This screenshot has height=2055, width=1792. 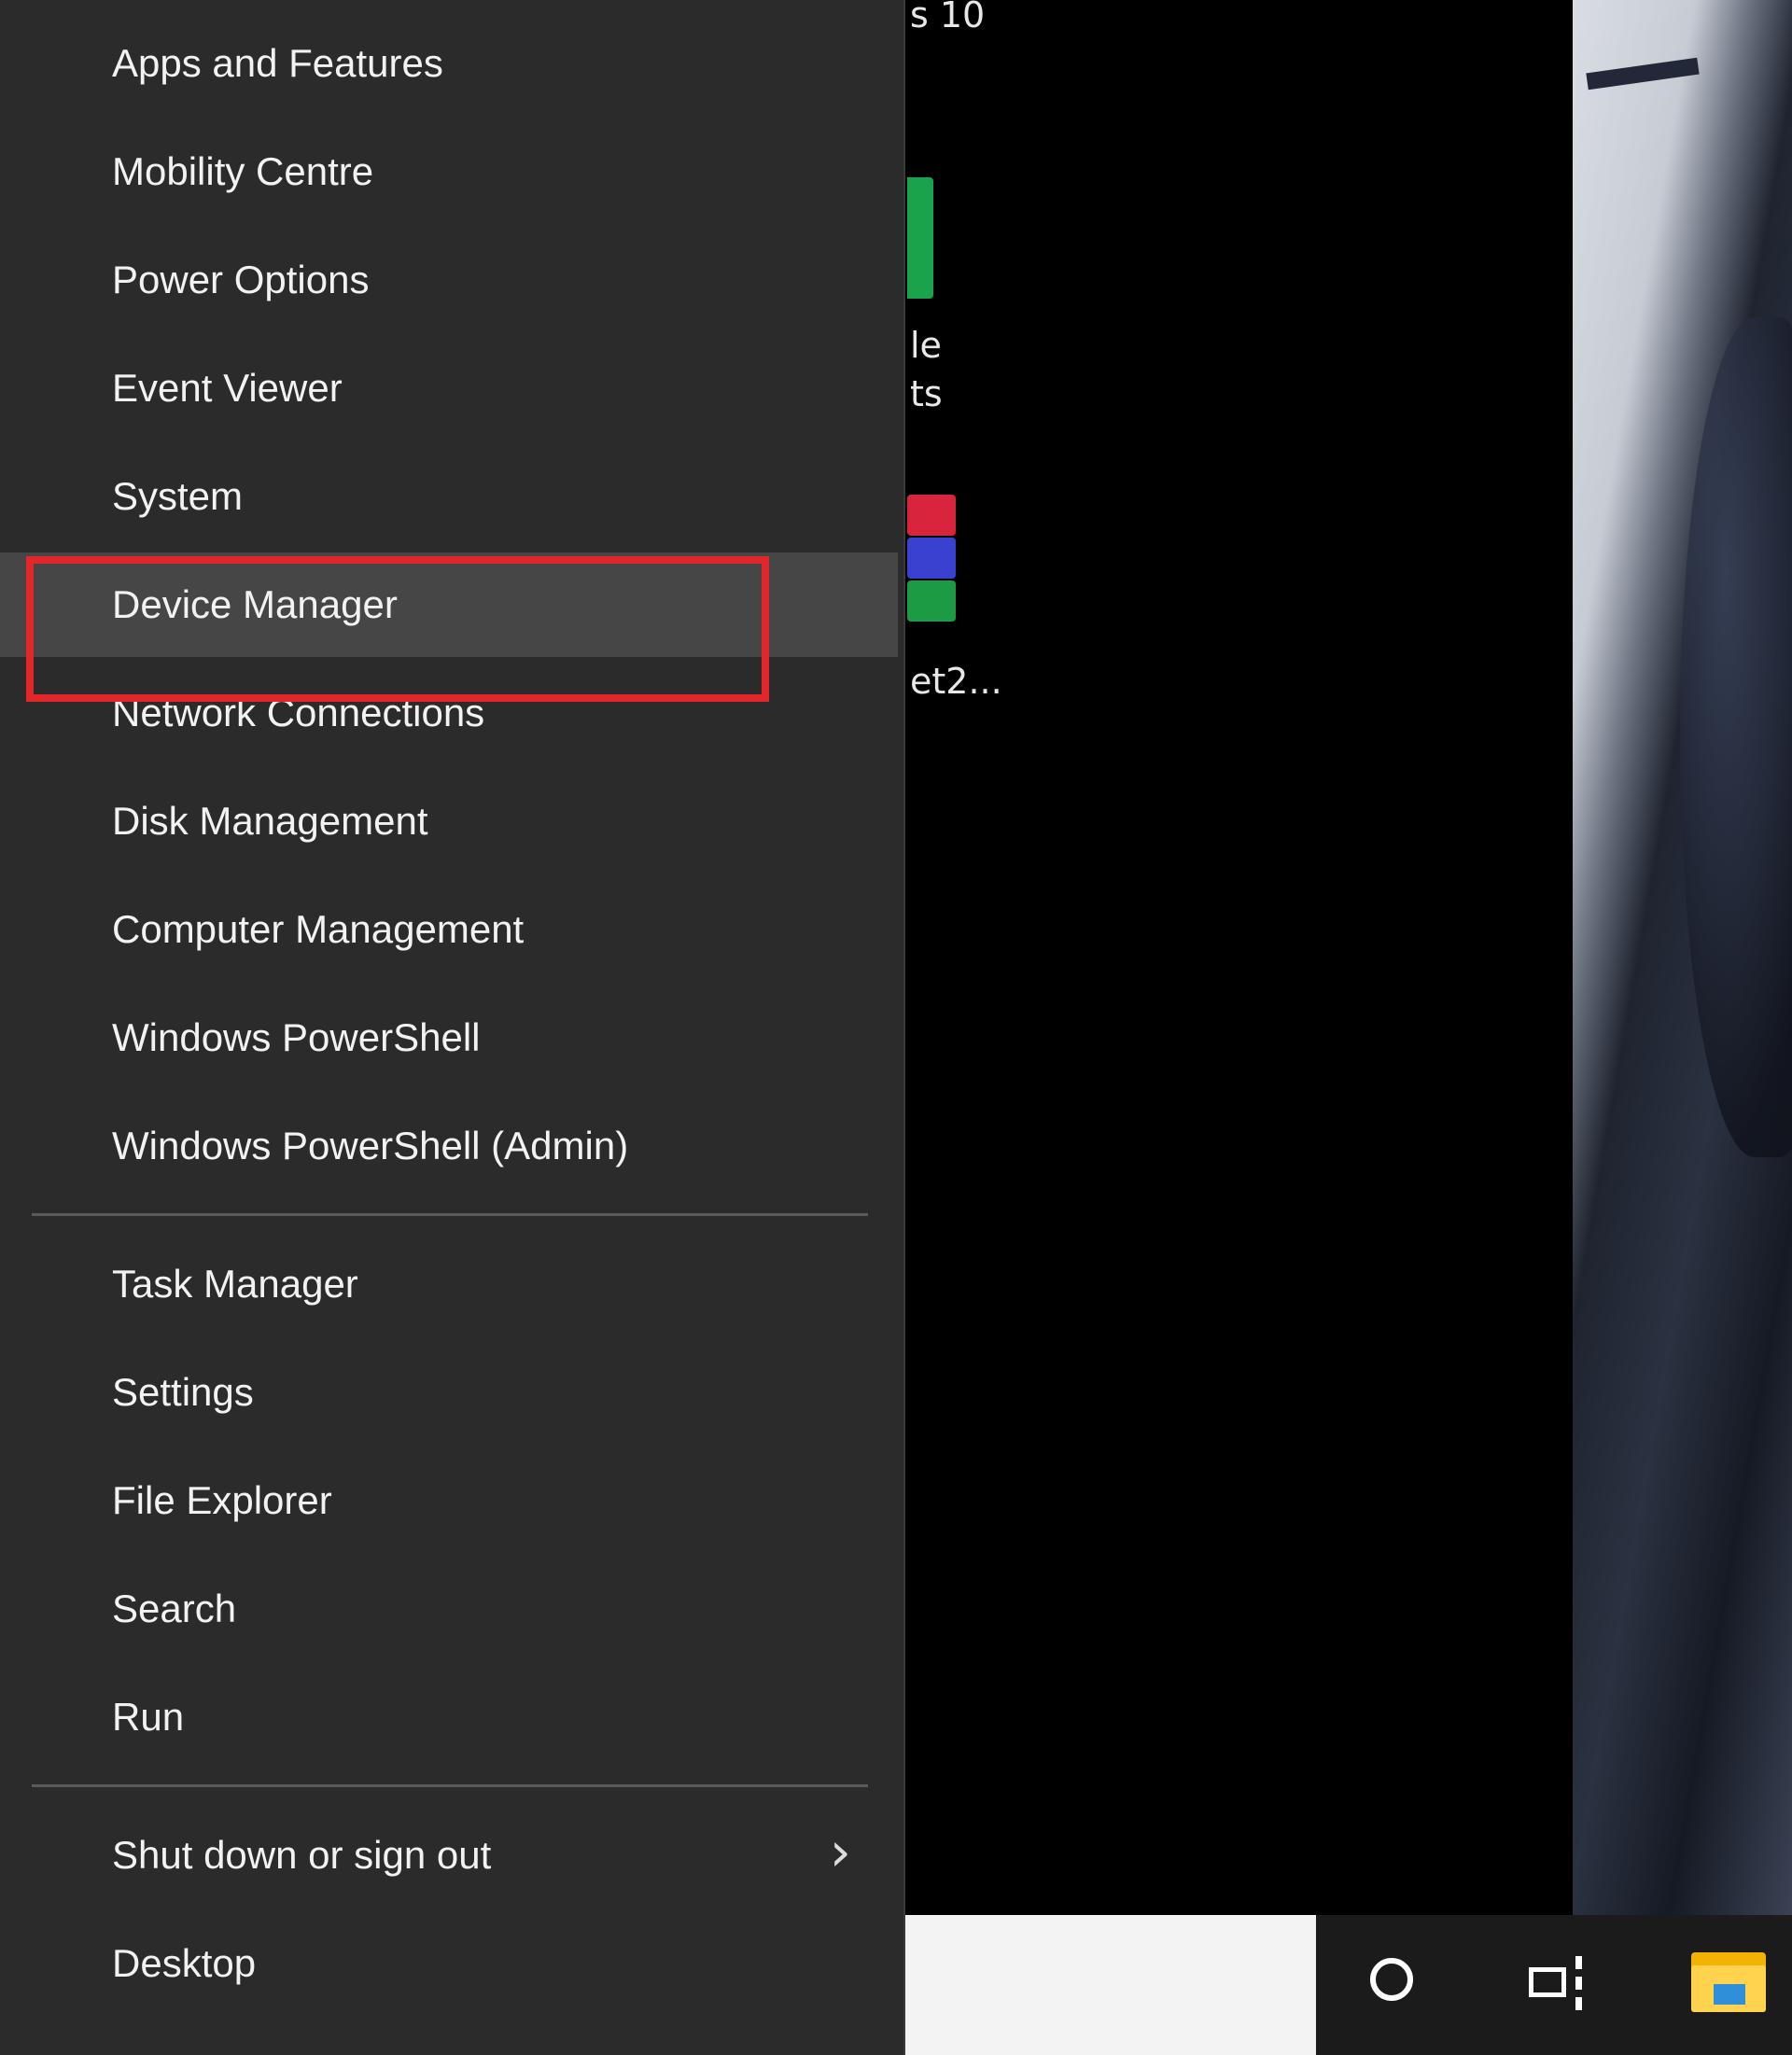 What do you see at coordinates (302, 1855) in the screenshot?
I see `menu-item-label: Shut down or sign out` at bounding box center [302, 1855].